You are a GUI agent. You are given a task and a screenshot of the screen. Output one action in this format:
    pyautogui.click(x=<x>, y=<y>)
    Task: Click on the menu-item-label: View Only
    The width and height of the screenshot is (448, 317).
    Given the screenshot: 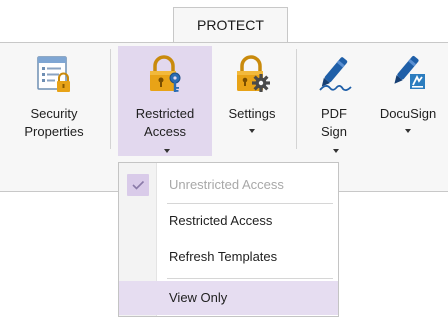 What is the action you would take?
    pyautogui.click(x=198, y=297)
    